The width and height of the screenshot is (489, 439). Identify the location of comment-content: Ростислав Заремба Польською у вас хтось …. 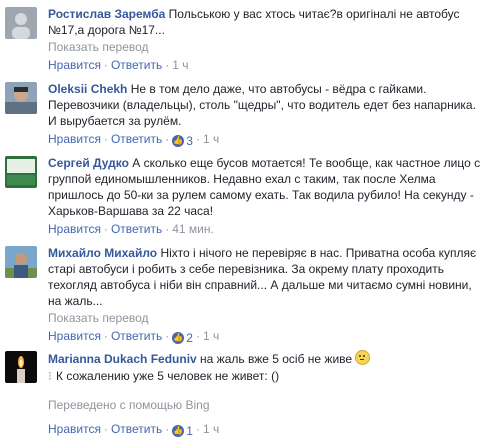
(265, 22).